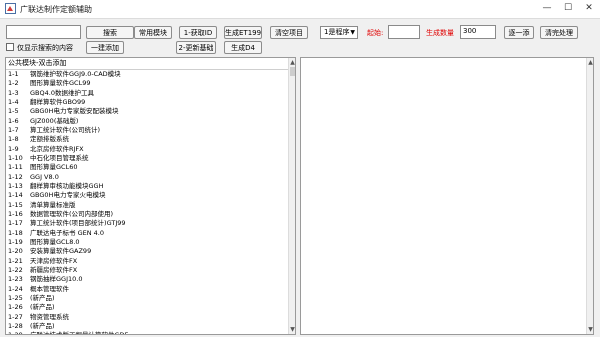 The image size is (600, 337). Describe the element at coordinates (559, 32) in the screenshot. I see `clear-done-button: 清完处理` at that location.